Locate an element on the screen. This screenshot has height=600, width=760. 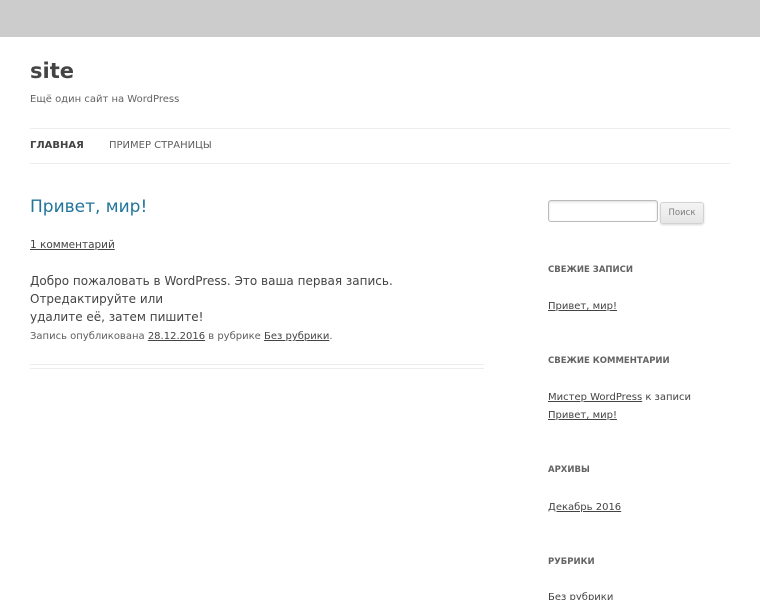
site-title: site is located at coordinates (52, 71).